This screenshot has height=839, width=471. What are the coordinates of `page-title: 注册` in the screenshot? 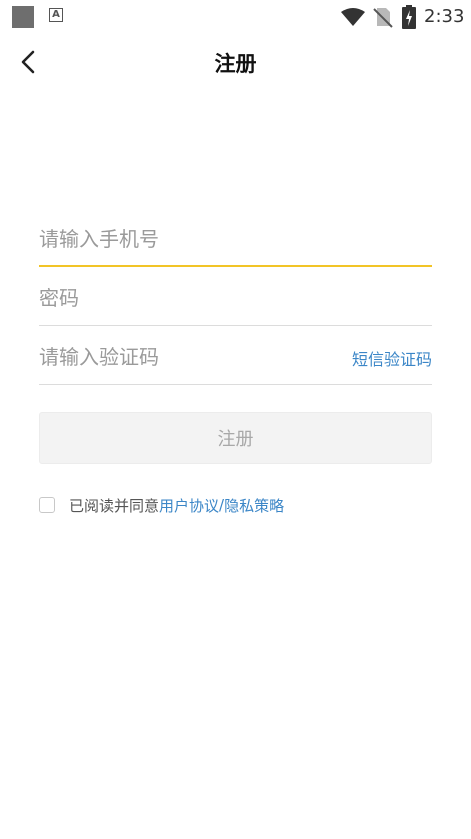 It's located at (235, 64).